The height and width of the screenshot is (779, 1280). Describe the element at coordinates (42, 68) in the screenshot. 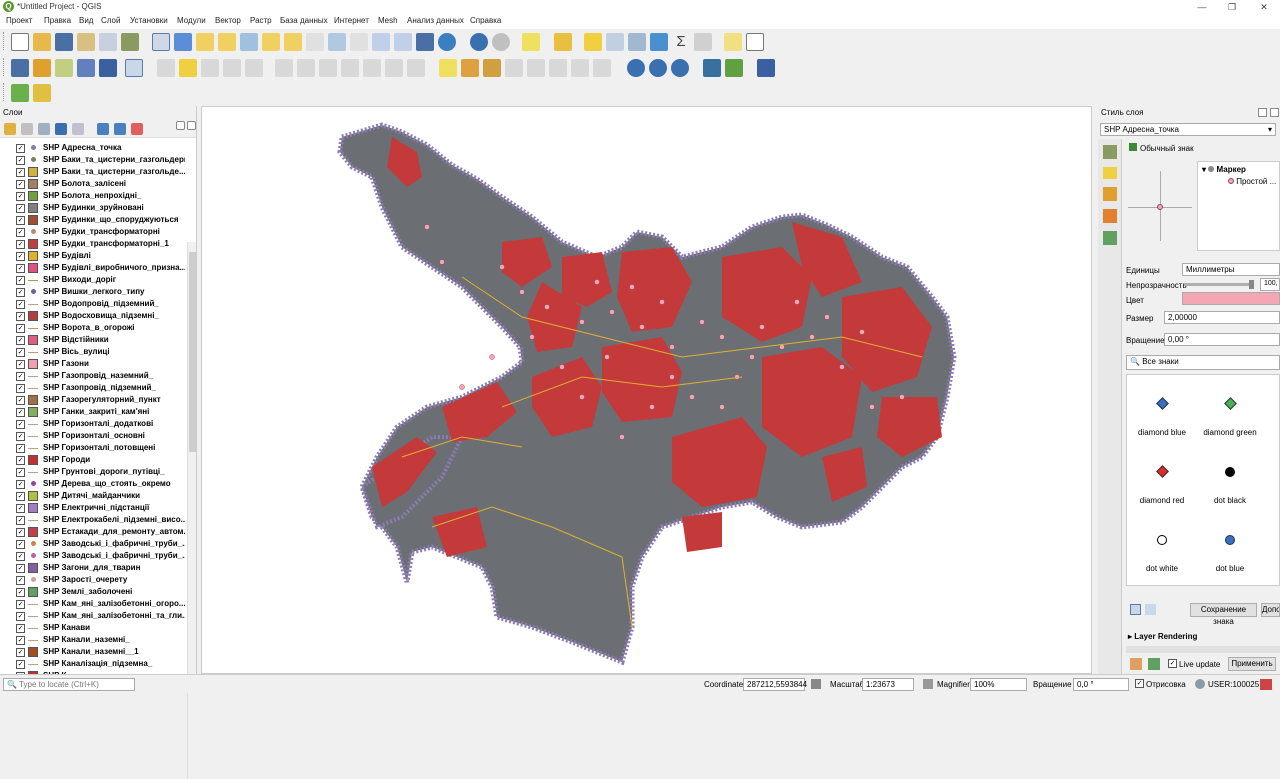

I see `new-layer-icon` at that location.